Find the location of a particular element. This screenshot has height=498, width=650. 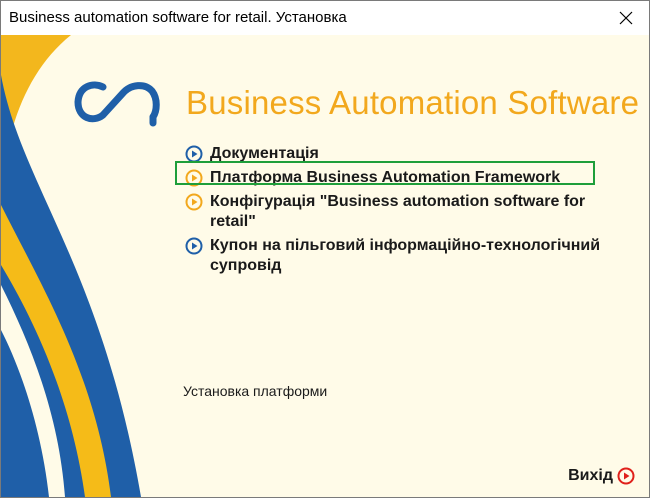

close-icon is located at coordinates (626, 18).